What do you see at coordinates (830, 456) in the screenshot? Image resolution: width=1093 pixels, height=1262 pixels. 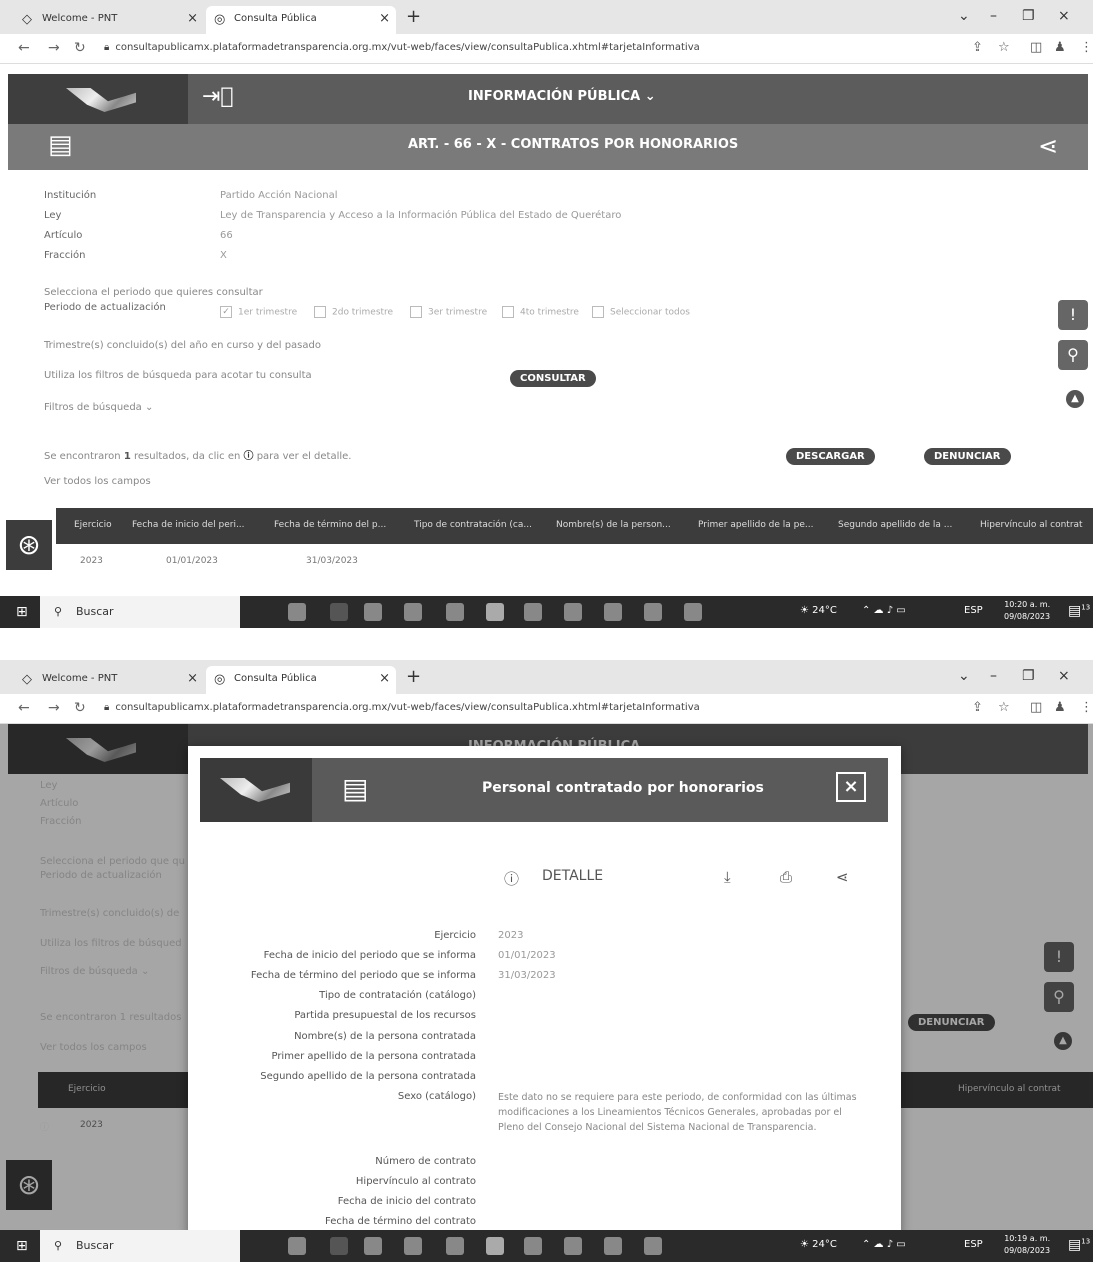 I see `descargar-button: DESCARGAR` at bounding box center [830, 456].